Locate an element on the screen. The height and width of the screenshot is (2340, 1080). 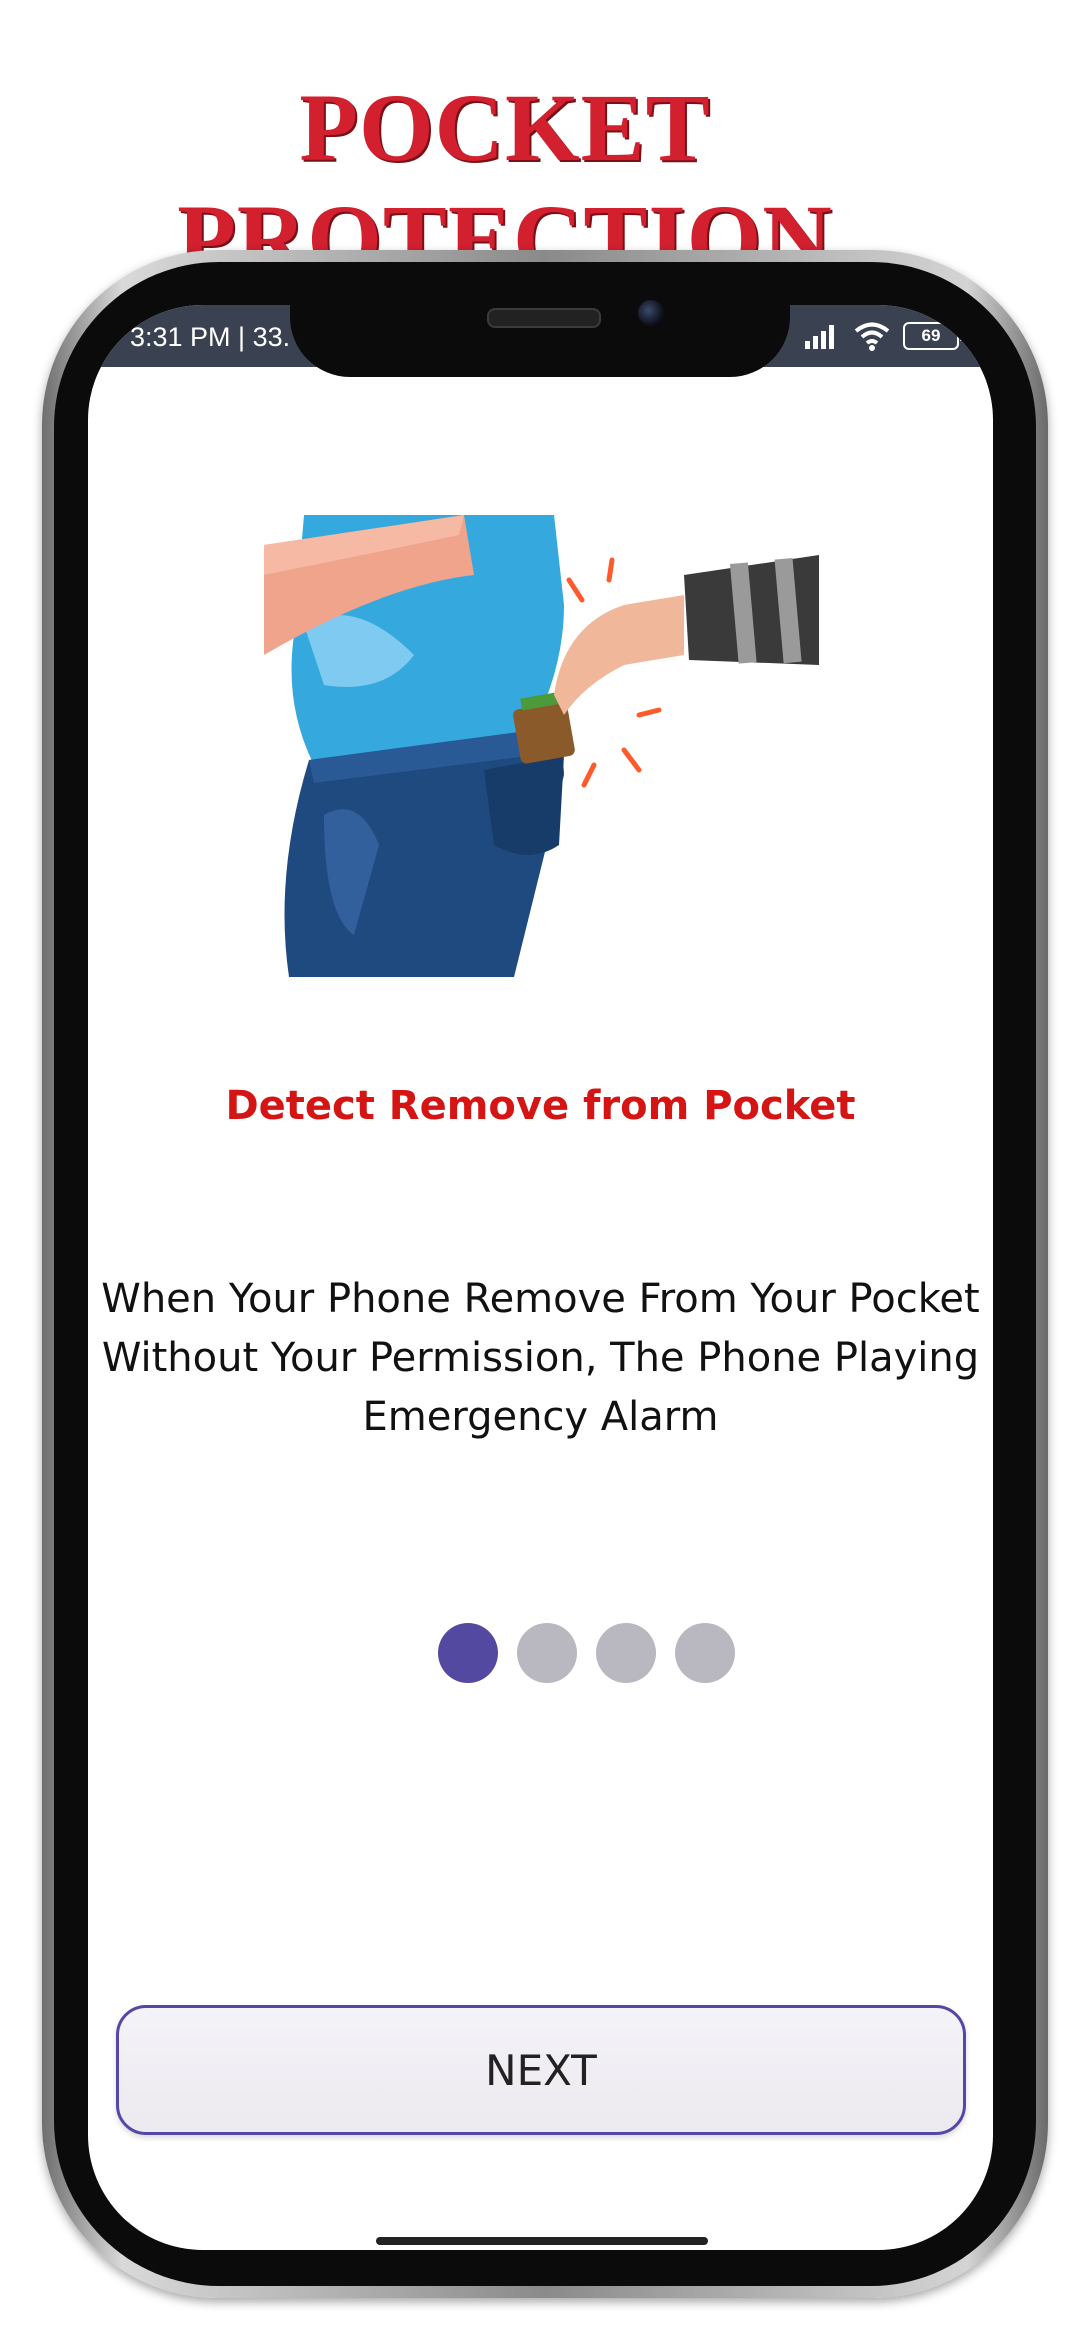
earpiece-speaker is located at coordinates (544, 318).